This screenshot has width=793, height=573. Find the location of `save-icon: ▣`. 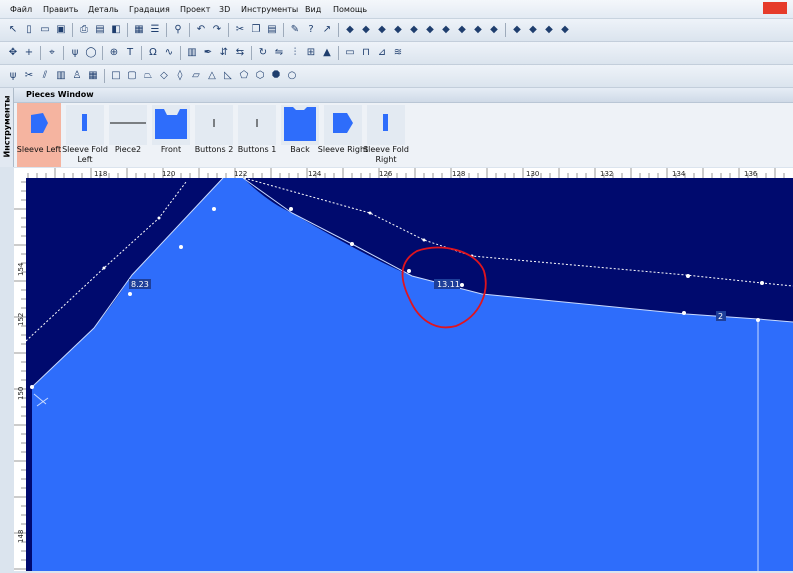

save-icon: ▣ is located at coordinates (61, 30).